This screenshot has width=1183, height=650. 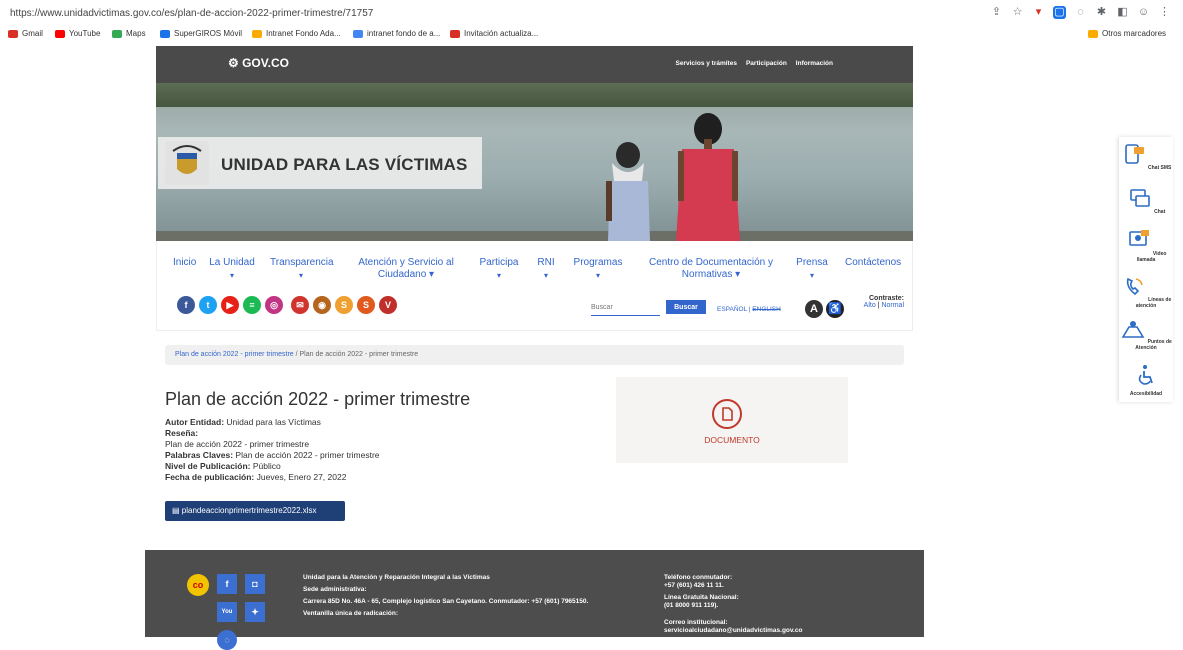 I want to click on sidebar-chat: Chat, so click(x=1146, y=201).